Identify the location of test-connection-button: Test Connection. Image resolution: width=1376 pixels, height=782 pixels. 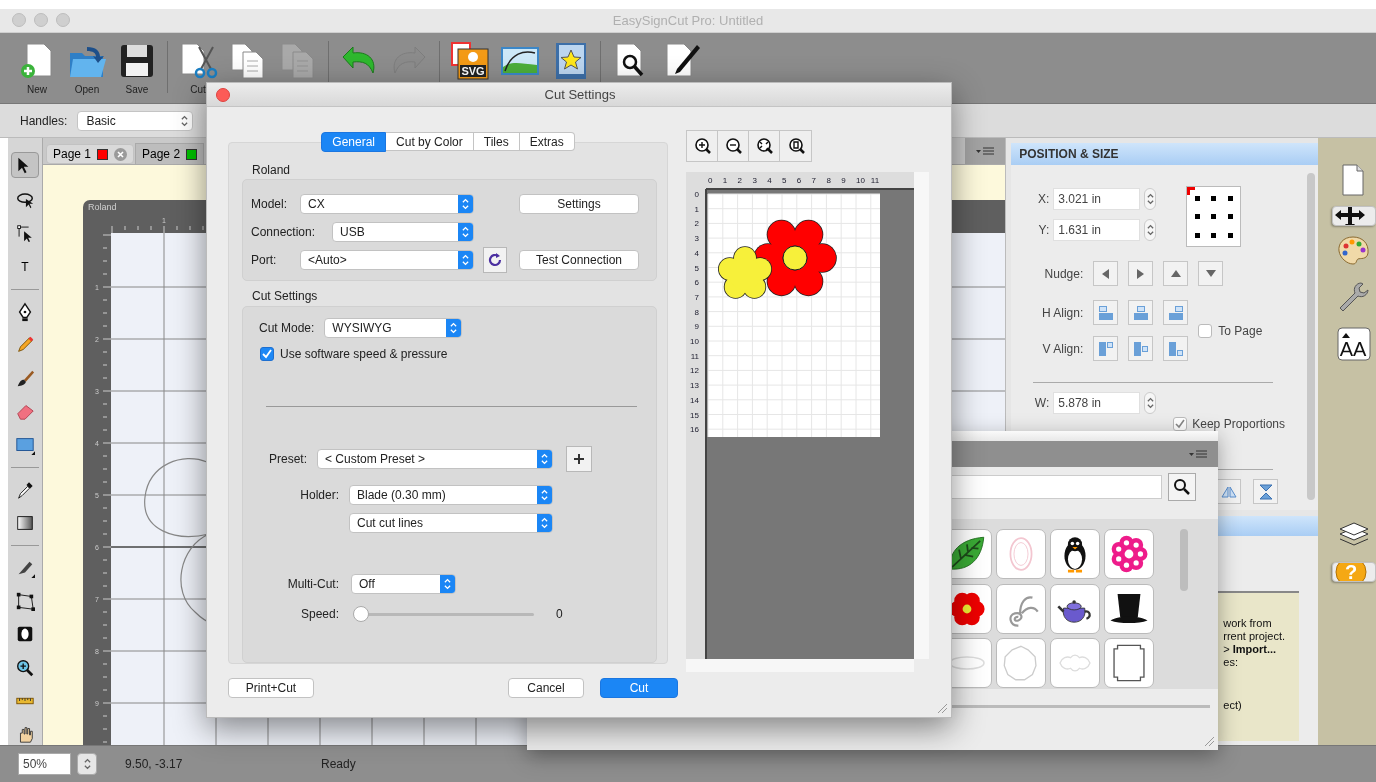
(579, 260).